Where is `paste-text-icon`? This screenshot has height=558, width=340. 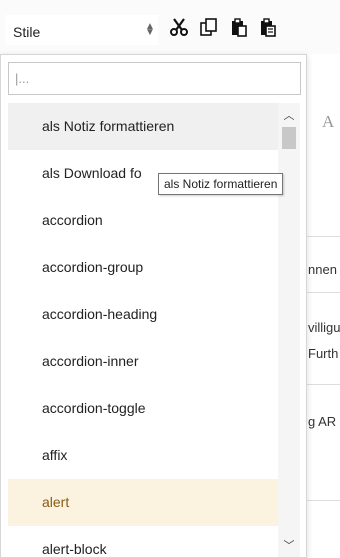 paste-text-icon is located at coordinates (268, 27).